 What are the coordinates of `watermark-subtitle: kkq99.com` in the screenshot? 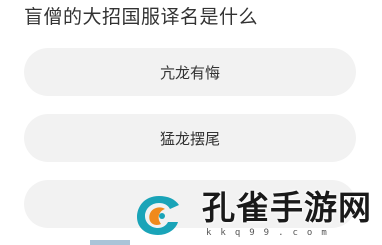 It's located at (271, 233).